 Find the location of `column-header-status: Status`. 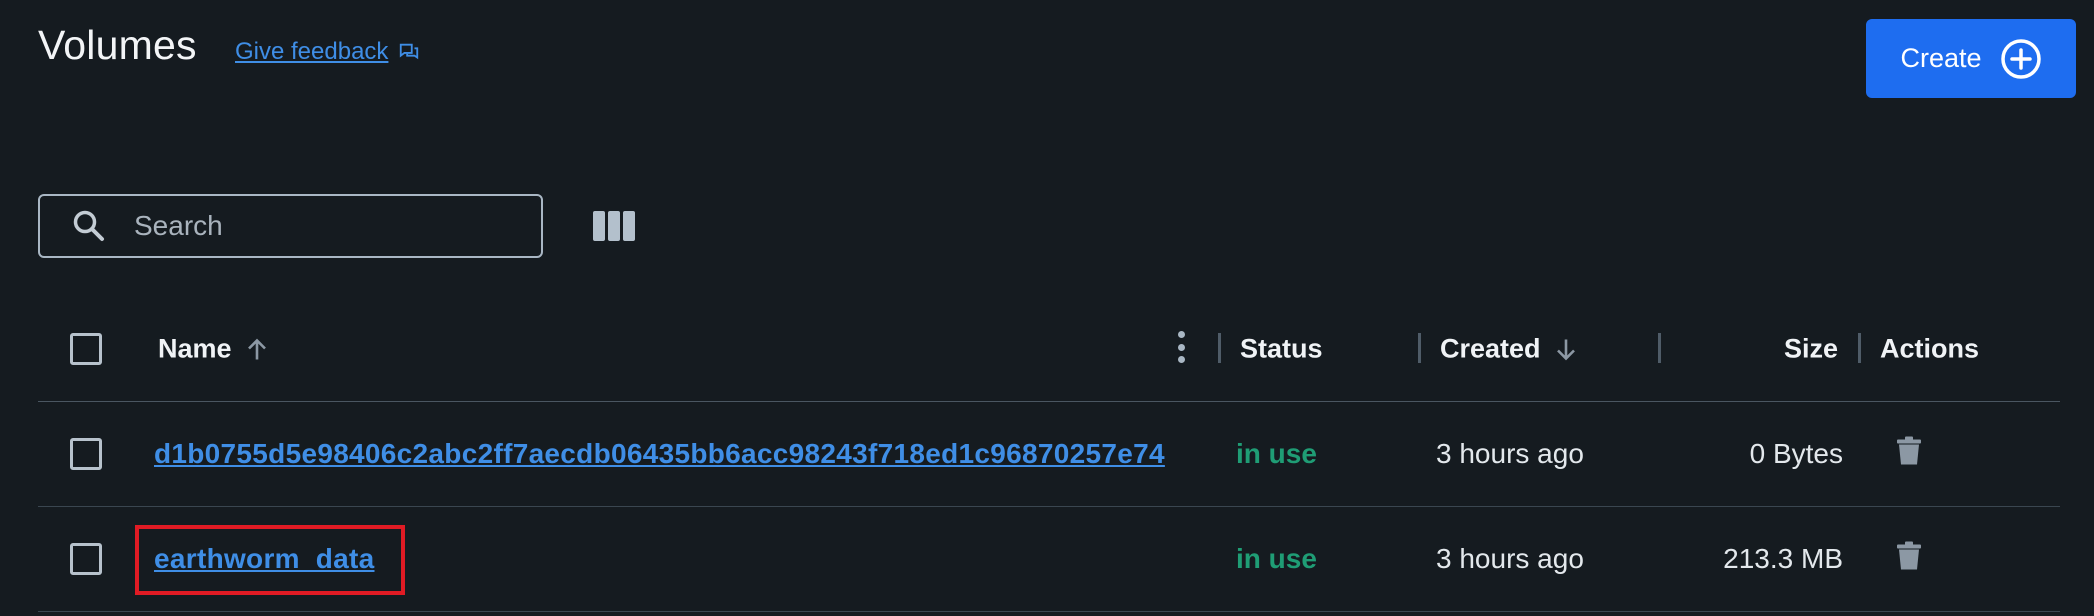

column-header-status: Status is located at coordinates (1281, 349).